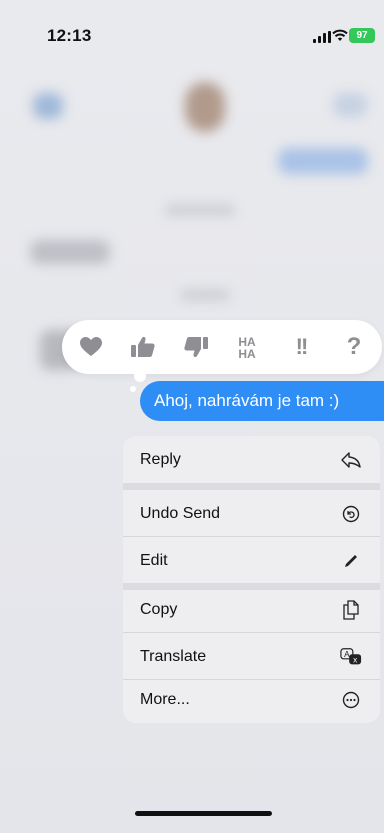 The width and height of the screenshot is (384, 833). What do you see at coordinates (222, 347) in the screenshot?
I see `tapback-reactions-bar: HA HA !! ?` at bounding box center [222, 347].